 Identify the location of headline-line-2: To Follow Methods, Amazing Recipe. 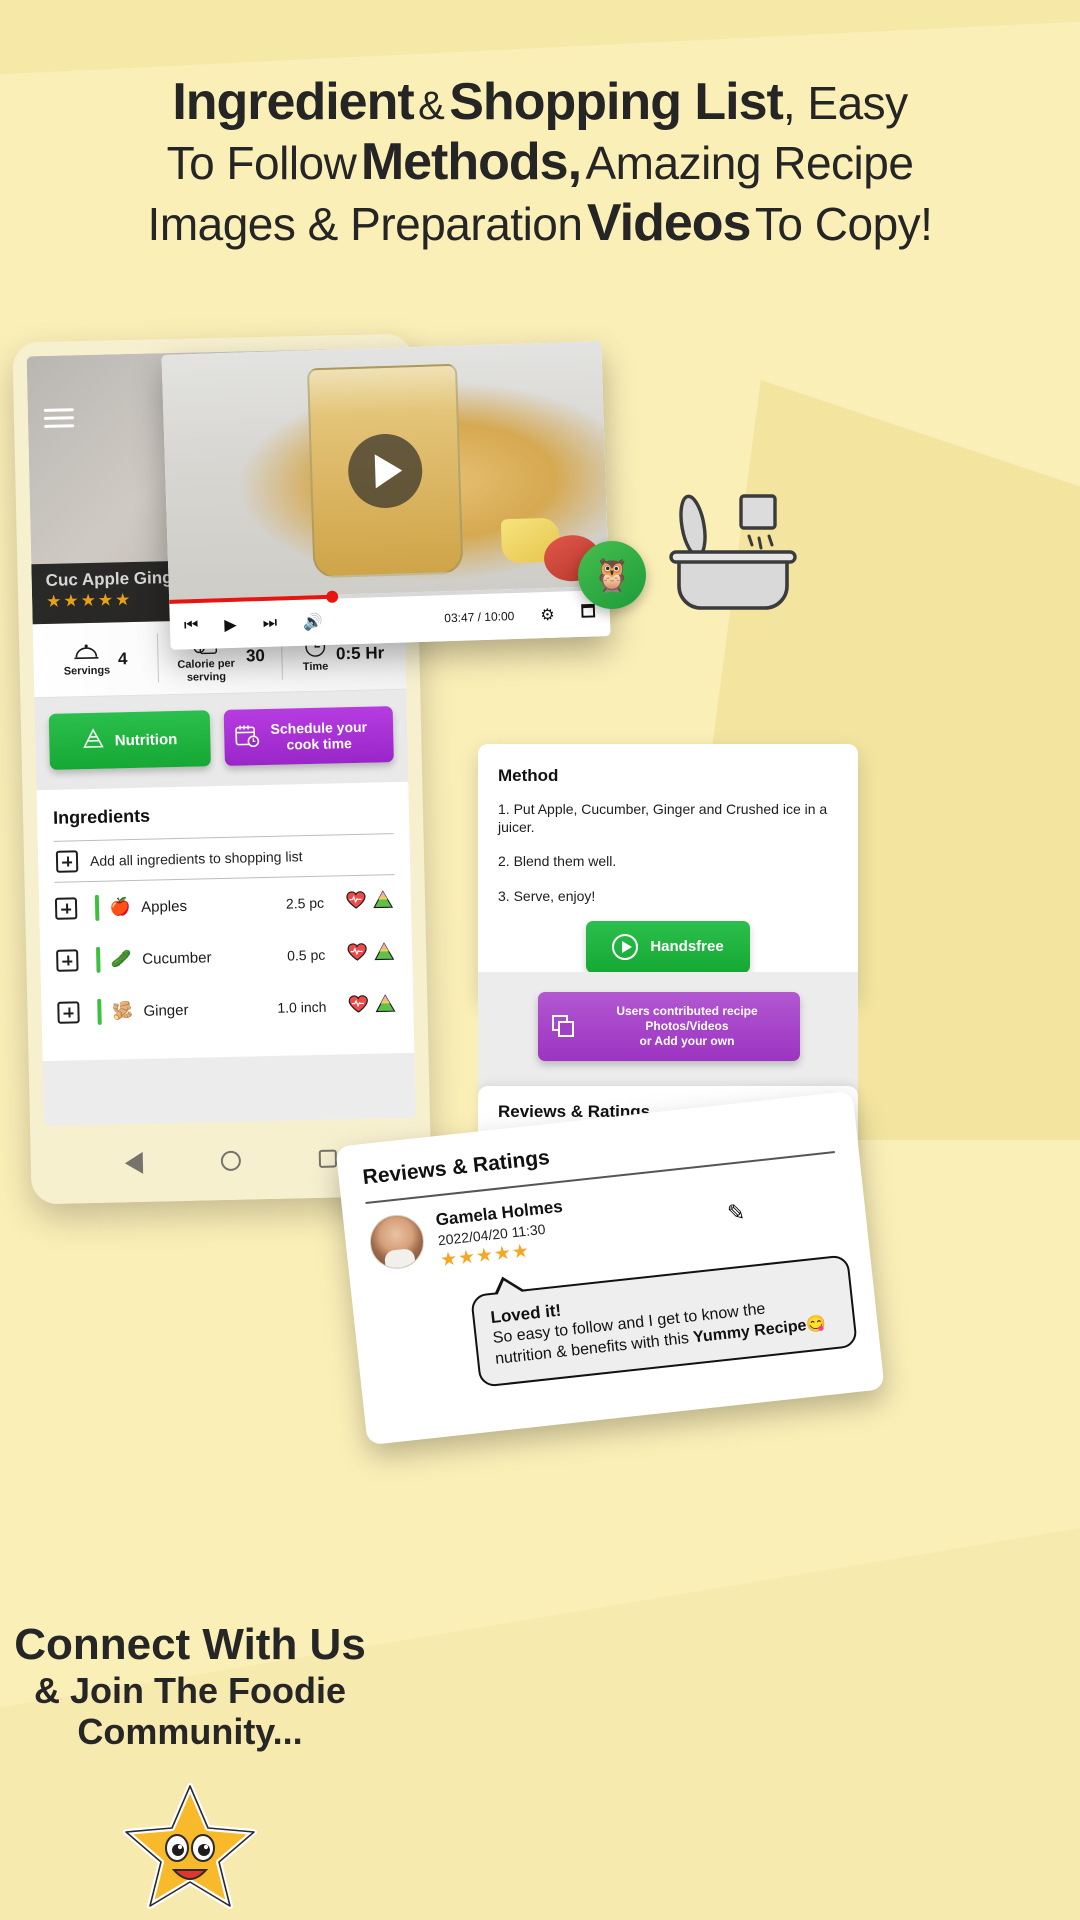
(540, 162).